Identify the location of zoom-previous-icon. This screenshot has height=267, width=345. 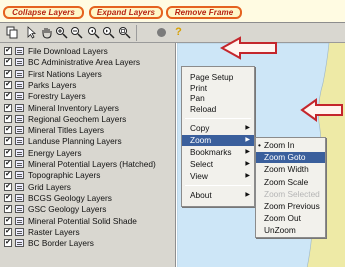
(93, 32).